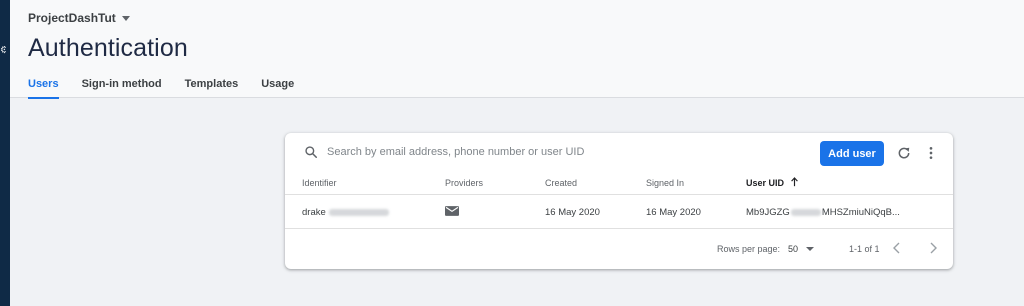 This screenshot has height=306, width=1024. What do you see at coordinates (5, 153) in the screenshot?
I see `left-nav-rail: ⚙` at bounding box center [5, 153].